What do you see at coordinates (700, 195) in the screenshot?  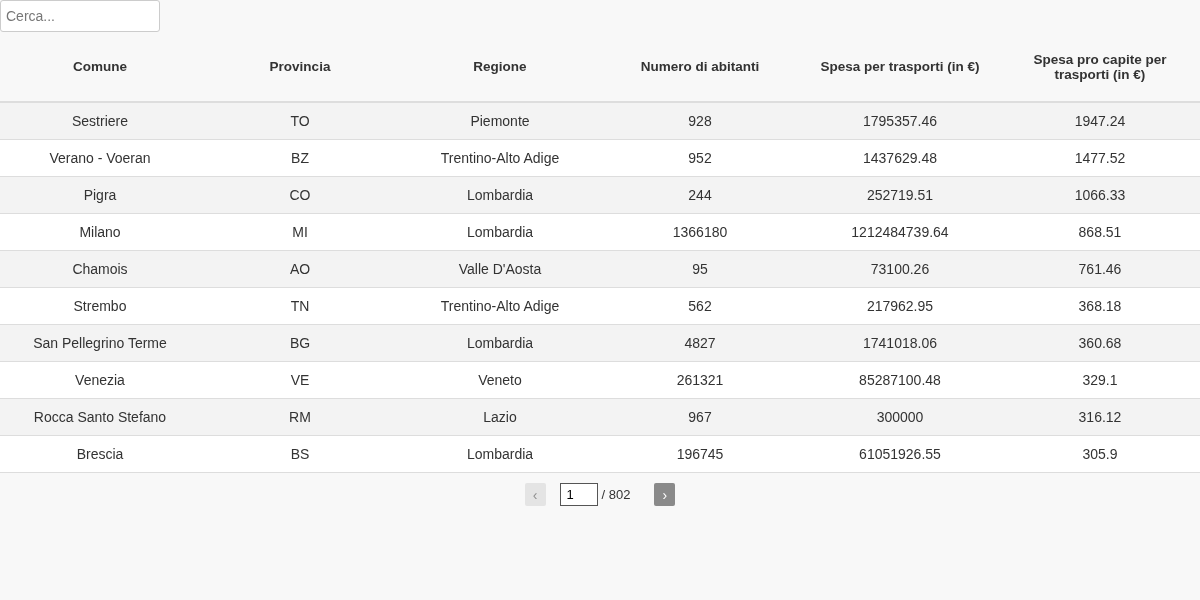 I see `table-cell: 244` at bounding box center [700, 195].